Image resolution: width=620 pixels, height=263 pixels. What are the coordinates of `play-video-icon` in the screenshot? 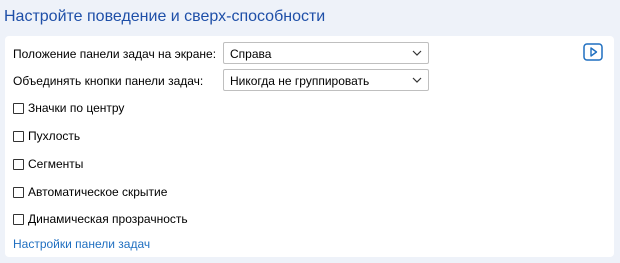 It's located at (593, 52).